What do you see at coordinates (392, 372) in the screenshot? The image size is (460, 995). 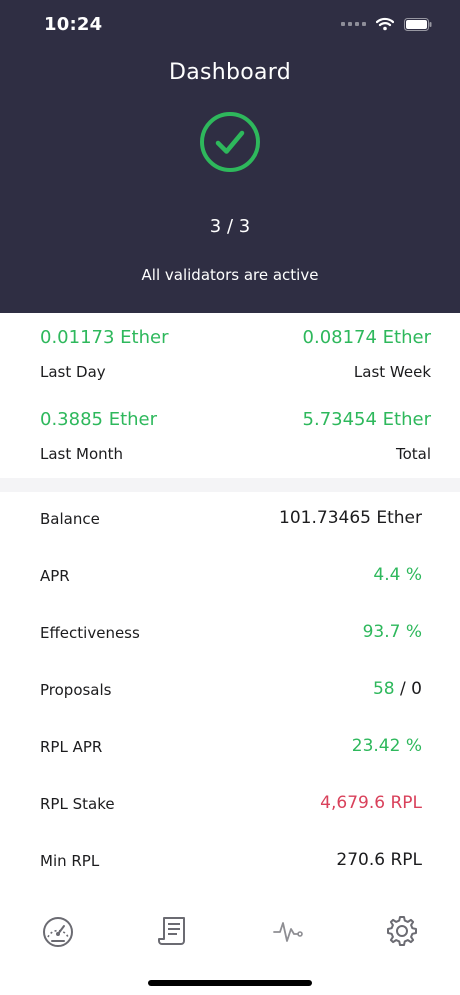 I see `last-week-label: Last Week` at bounding box center [392, 372].